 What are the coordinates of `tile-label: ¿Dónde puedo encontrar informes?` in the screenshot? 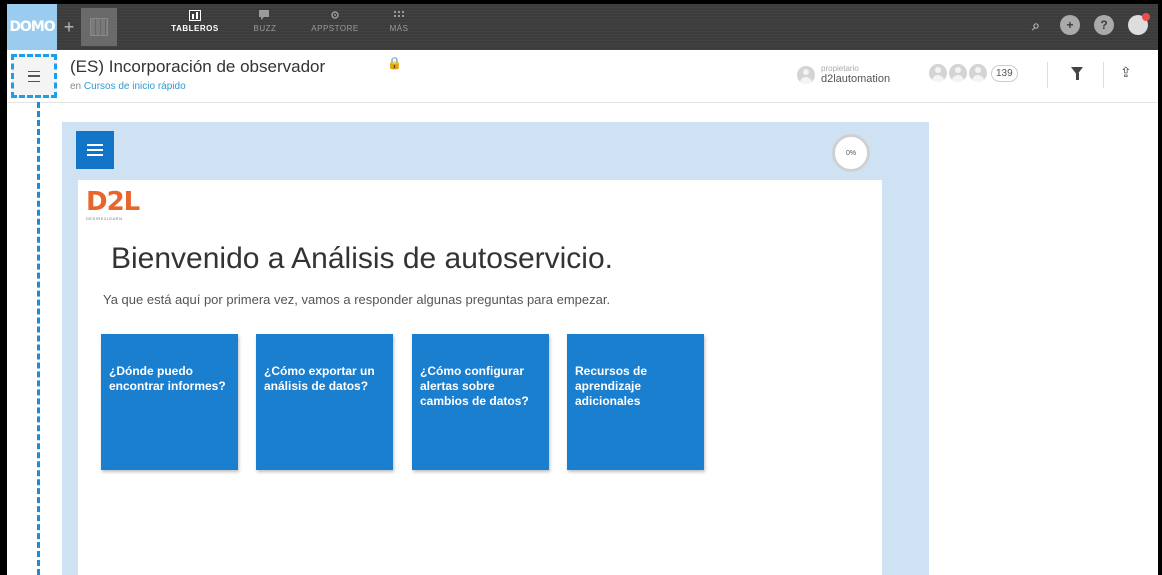 It's located at (167, 378).